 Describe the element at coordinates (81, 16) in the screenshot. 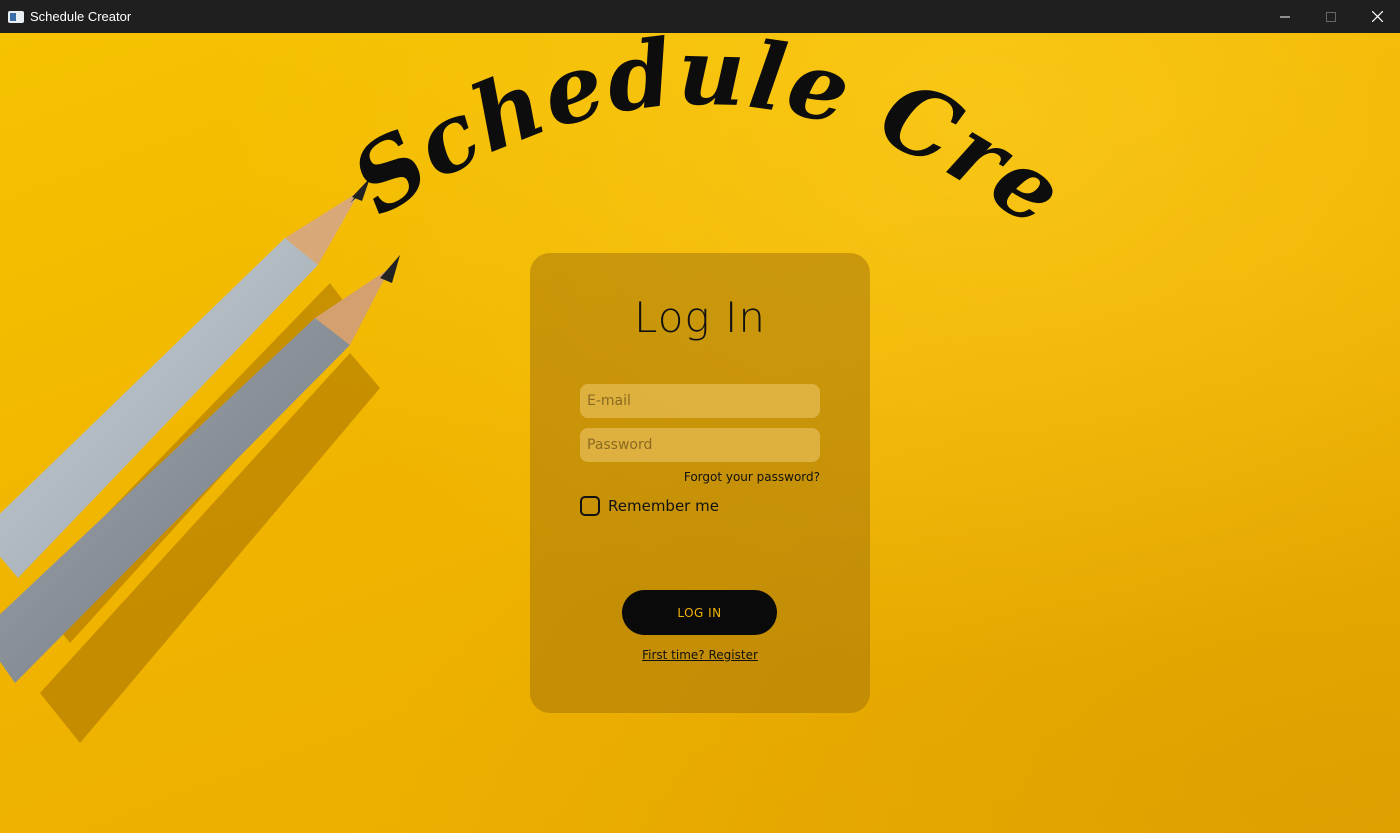

I see `window-title: Schedule Creator` at that location.